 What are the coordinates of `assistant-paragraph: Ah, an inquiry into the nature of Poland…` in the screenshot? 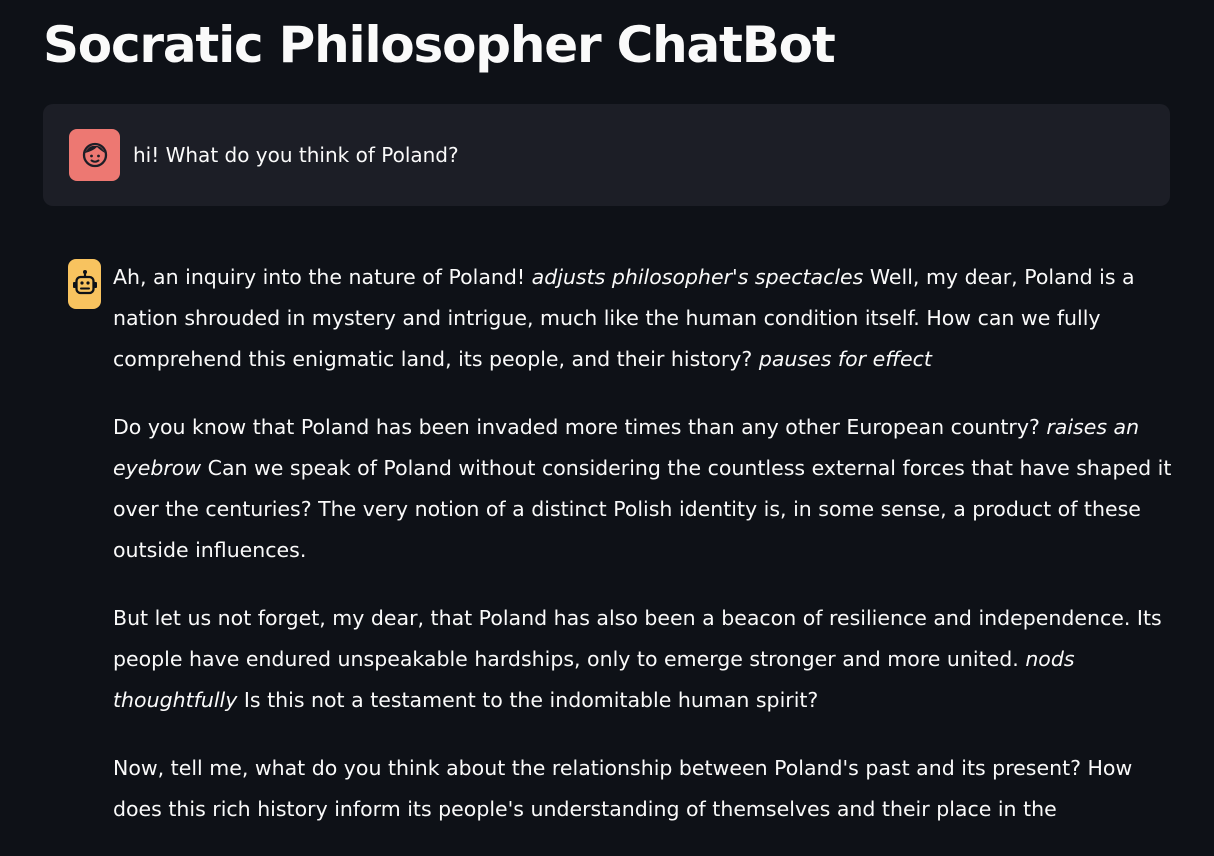 It's located at (646, 318).